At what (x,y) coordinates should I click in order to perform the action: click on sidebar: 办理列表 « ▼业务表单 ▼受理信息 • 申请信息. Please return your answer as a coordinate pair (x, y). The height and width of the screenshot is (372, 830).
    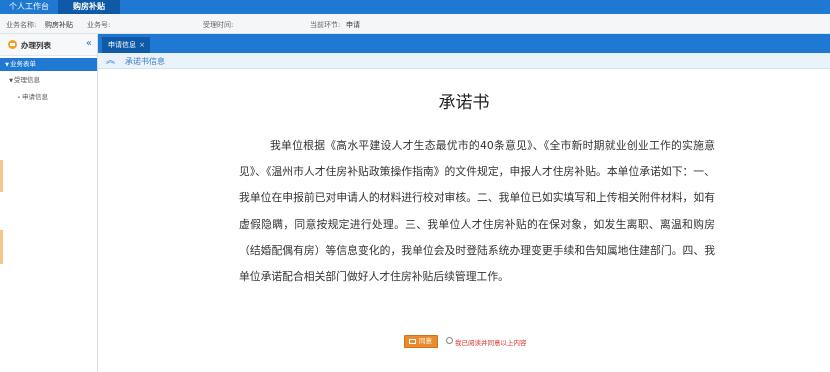
    Looking at the image, I should click on (49, 203).